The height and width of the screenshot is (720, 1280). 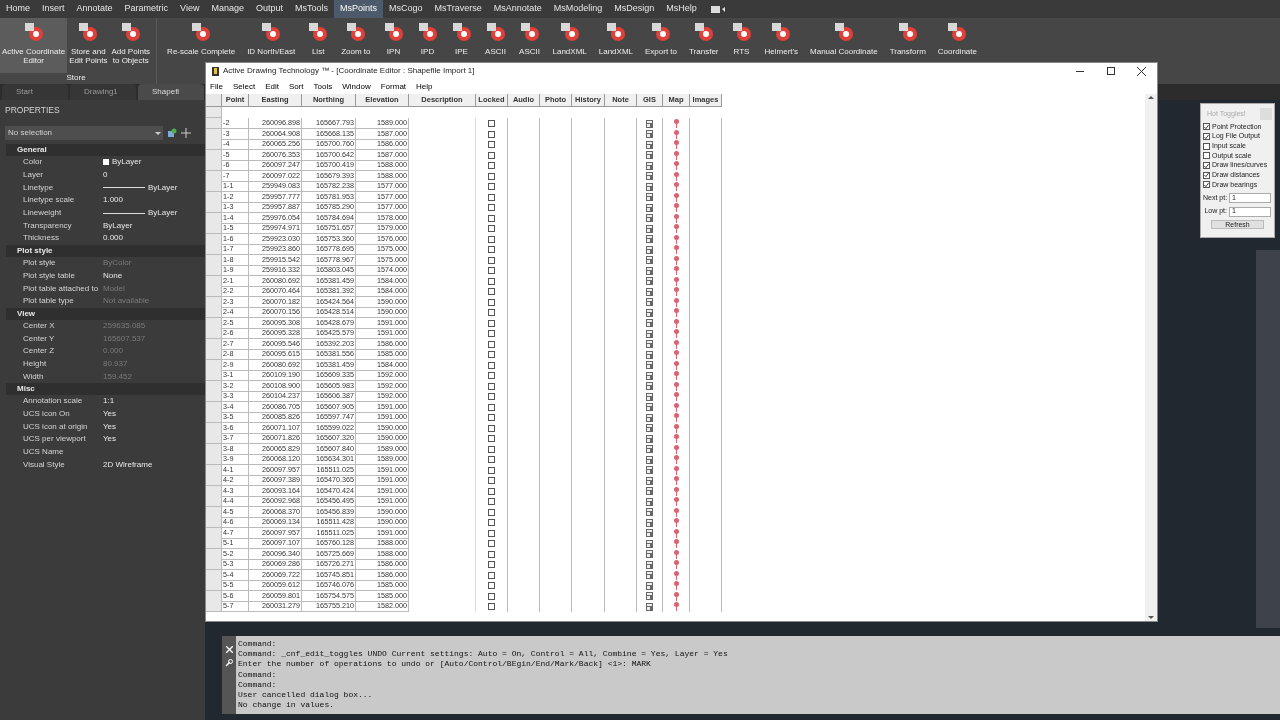 What do you see at coordinates (427, 37) in the screenshot?
I see `ribbon-button: IPD` at bounding box center [427, 37].